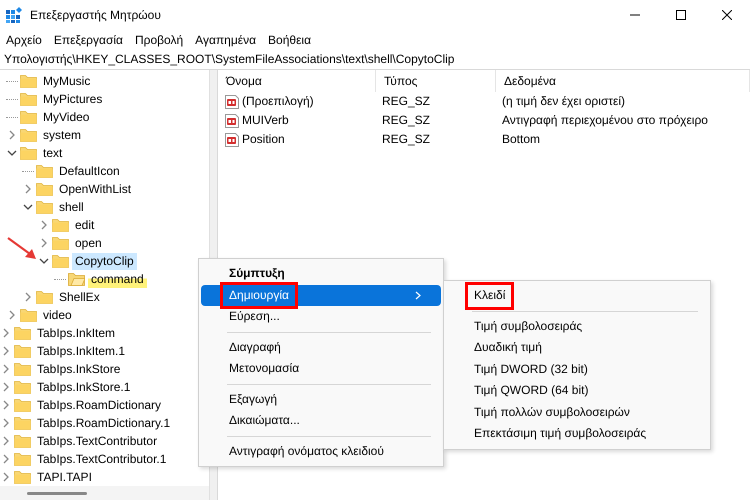 The width and height of the screenshot is (750, 500). I want to click on menu-item: Δυαδική τιμή, so click(577, 347).